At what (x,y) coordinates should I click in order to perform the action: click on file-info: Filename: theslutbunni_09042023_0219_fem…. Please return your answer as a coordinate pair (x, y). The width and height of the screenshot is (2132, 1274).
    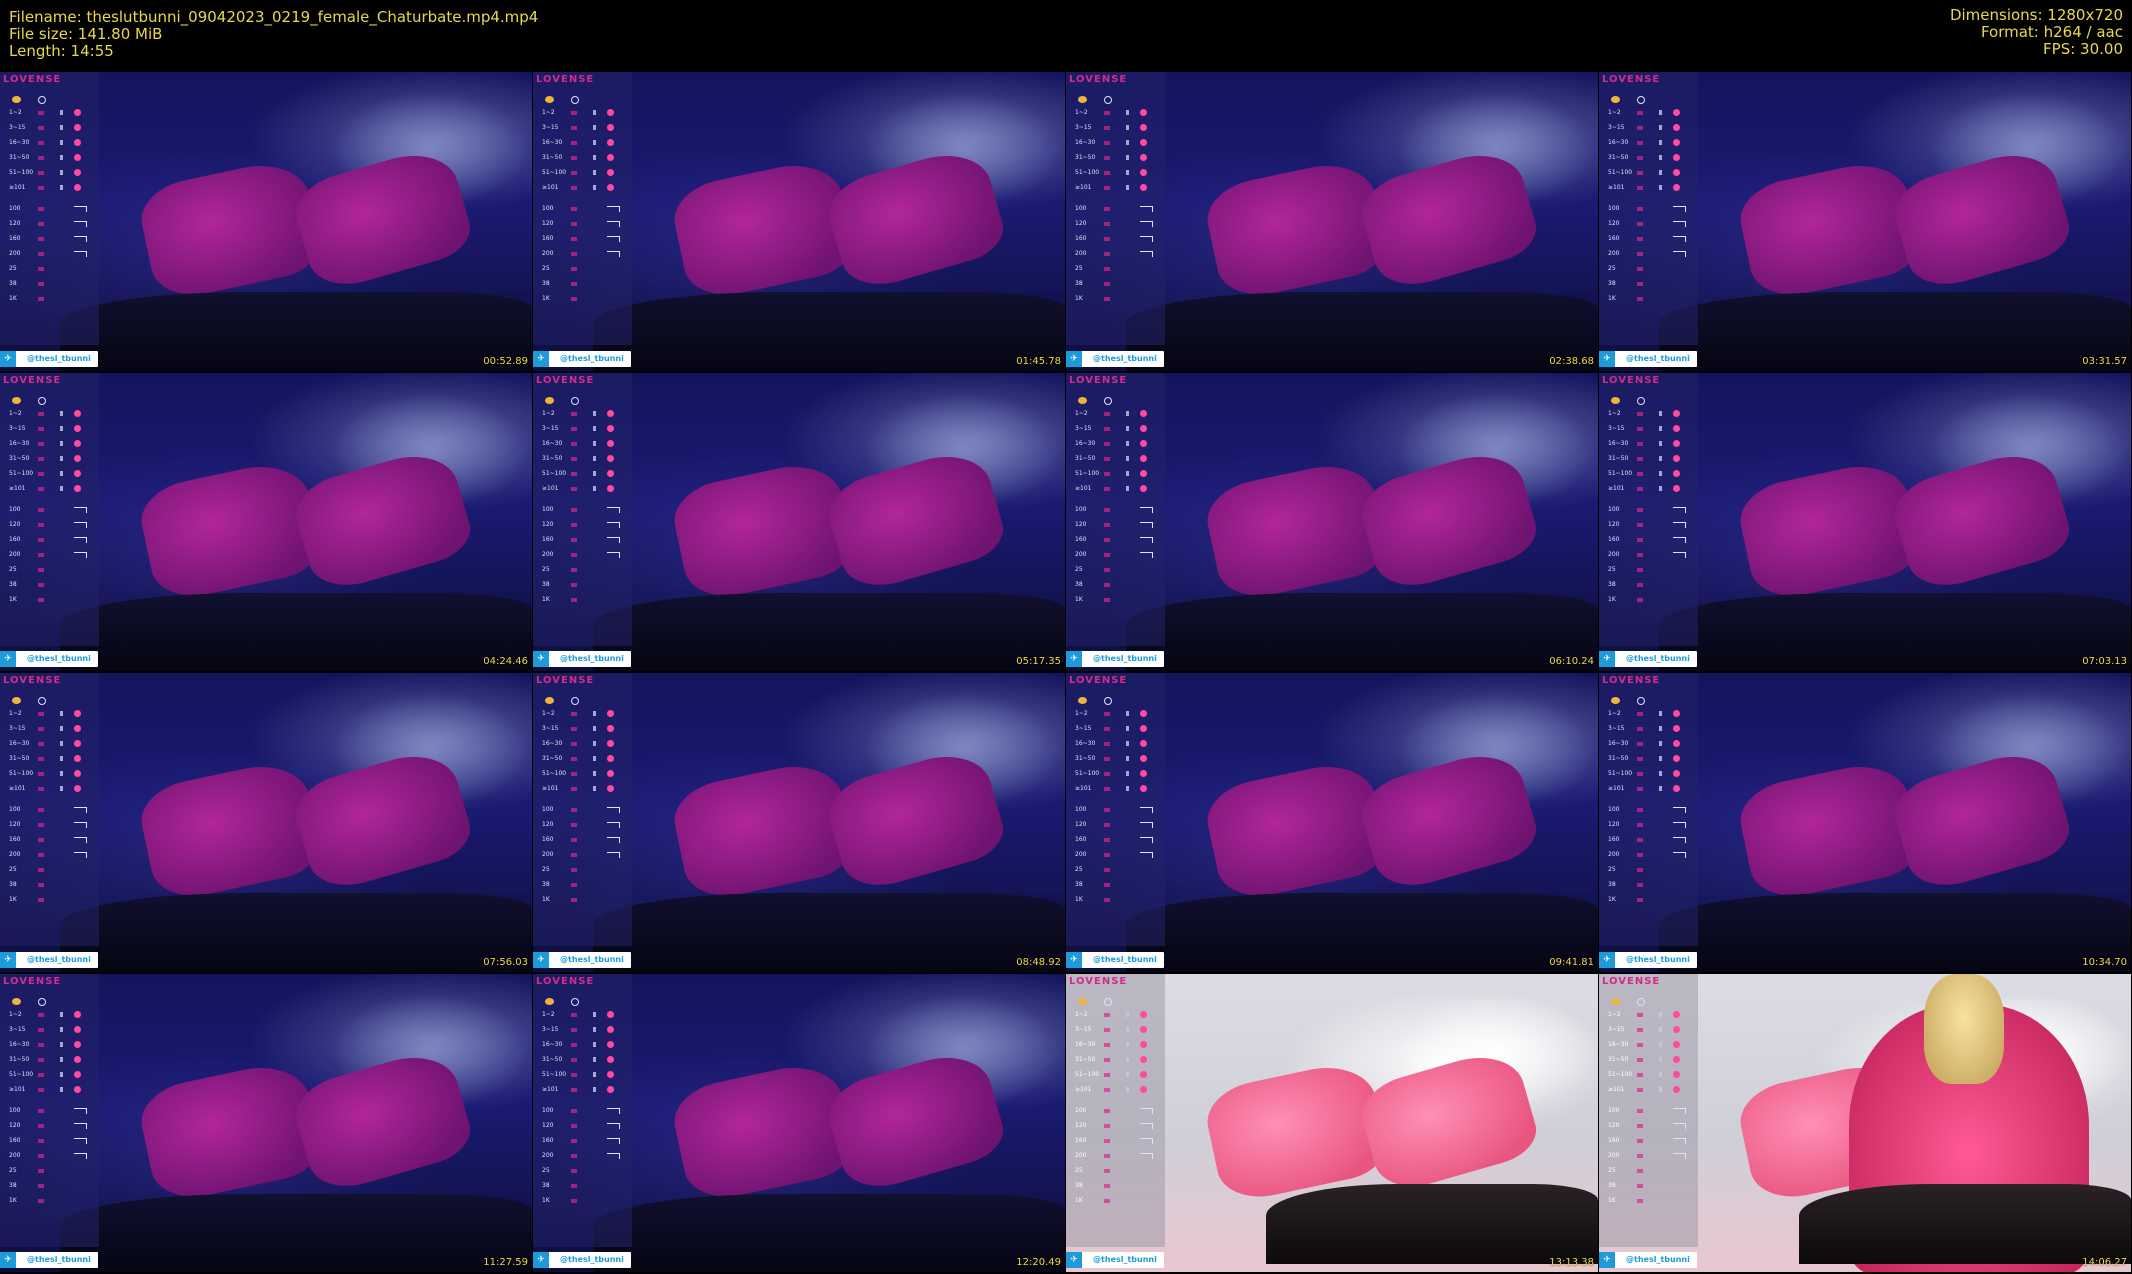
    Looking at the image, I should click on (273, 34).